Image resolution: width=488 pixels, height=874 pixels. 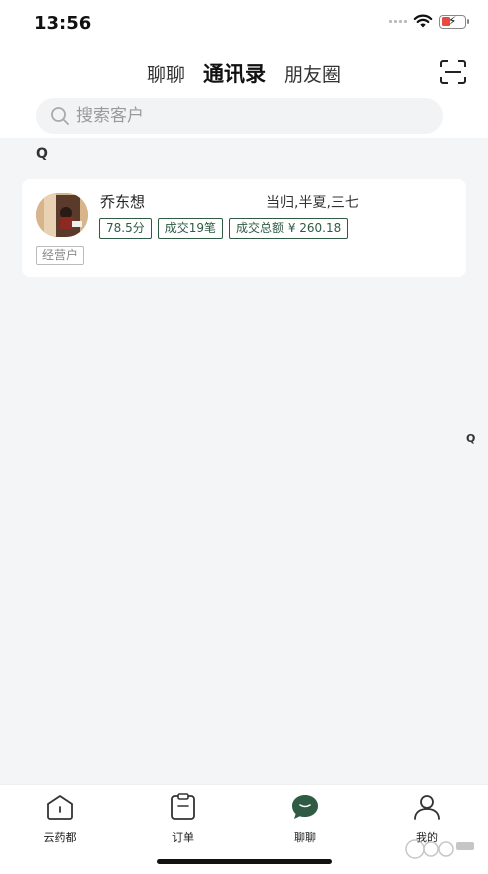 I want to click on search-input, so click(x=246, y=116).